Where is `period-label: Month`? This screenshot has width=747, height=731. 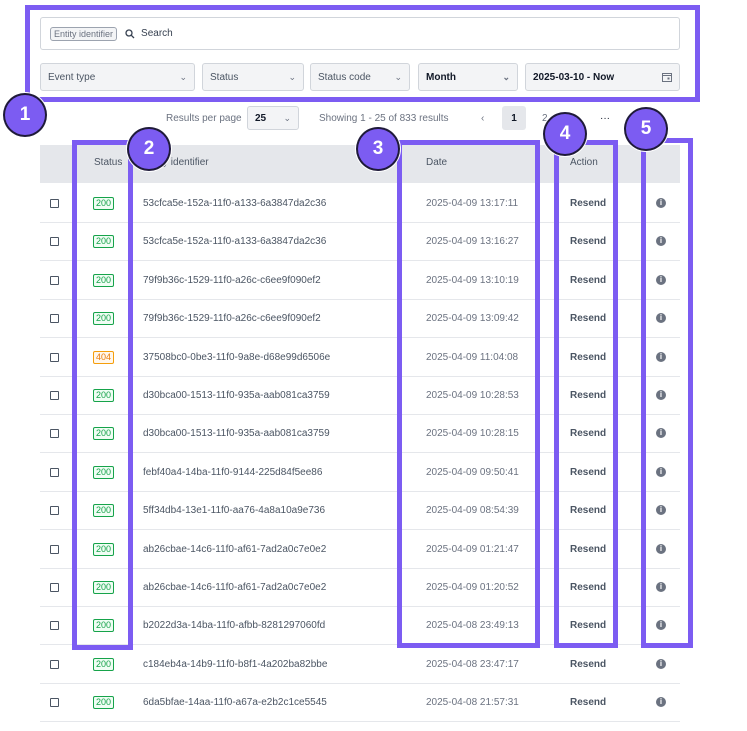 period-label: Month is located at coordinates (441, 77).